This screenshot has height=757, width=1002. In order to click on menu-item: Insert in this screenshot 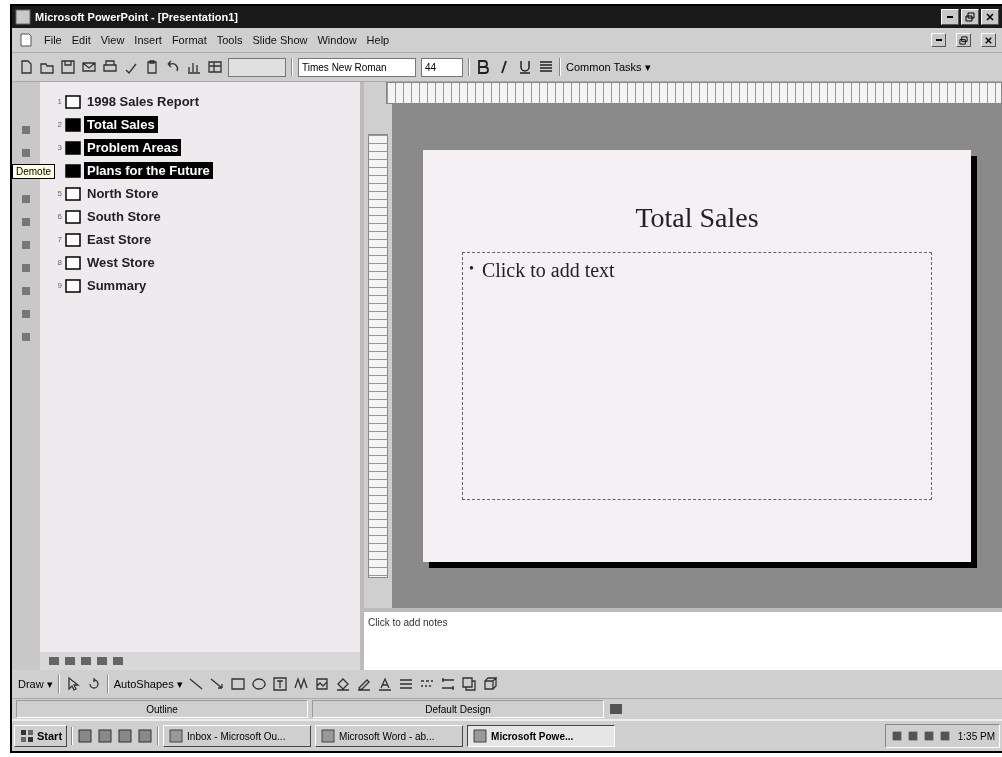, I will do `click(148, 40)`.